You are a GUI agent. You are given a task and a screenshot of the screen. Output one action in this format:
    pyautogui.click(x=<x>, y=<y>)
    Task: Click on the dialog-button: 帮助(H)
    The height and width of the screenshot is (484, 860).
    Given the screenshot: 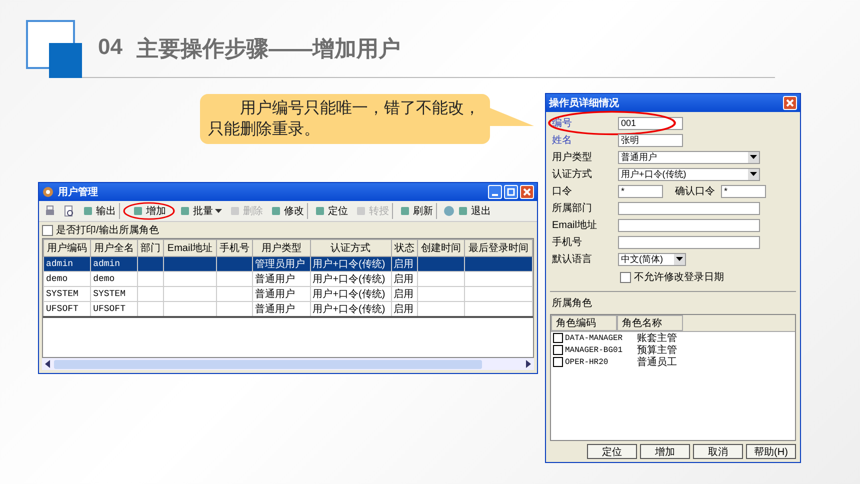 What is the action you would take?
    pyautogui.click(x=771, y=451)
    